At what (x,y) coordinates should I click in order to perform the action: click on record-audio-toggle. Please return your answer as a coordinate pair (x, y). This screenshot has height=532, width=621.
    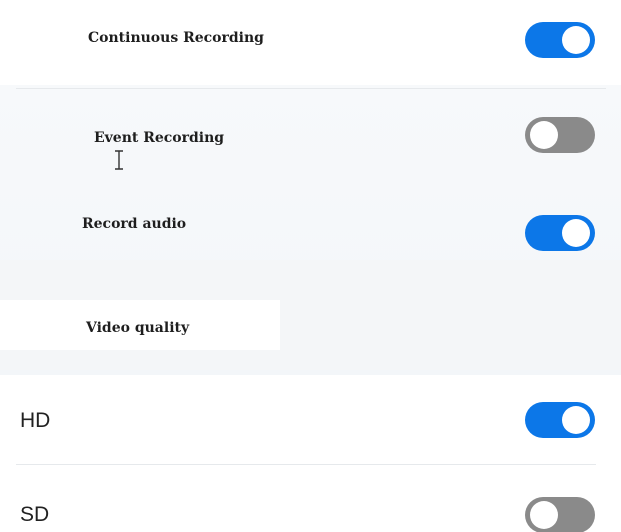
    Looking at the image, I should click on (560, 233).